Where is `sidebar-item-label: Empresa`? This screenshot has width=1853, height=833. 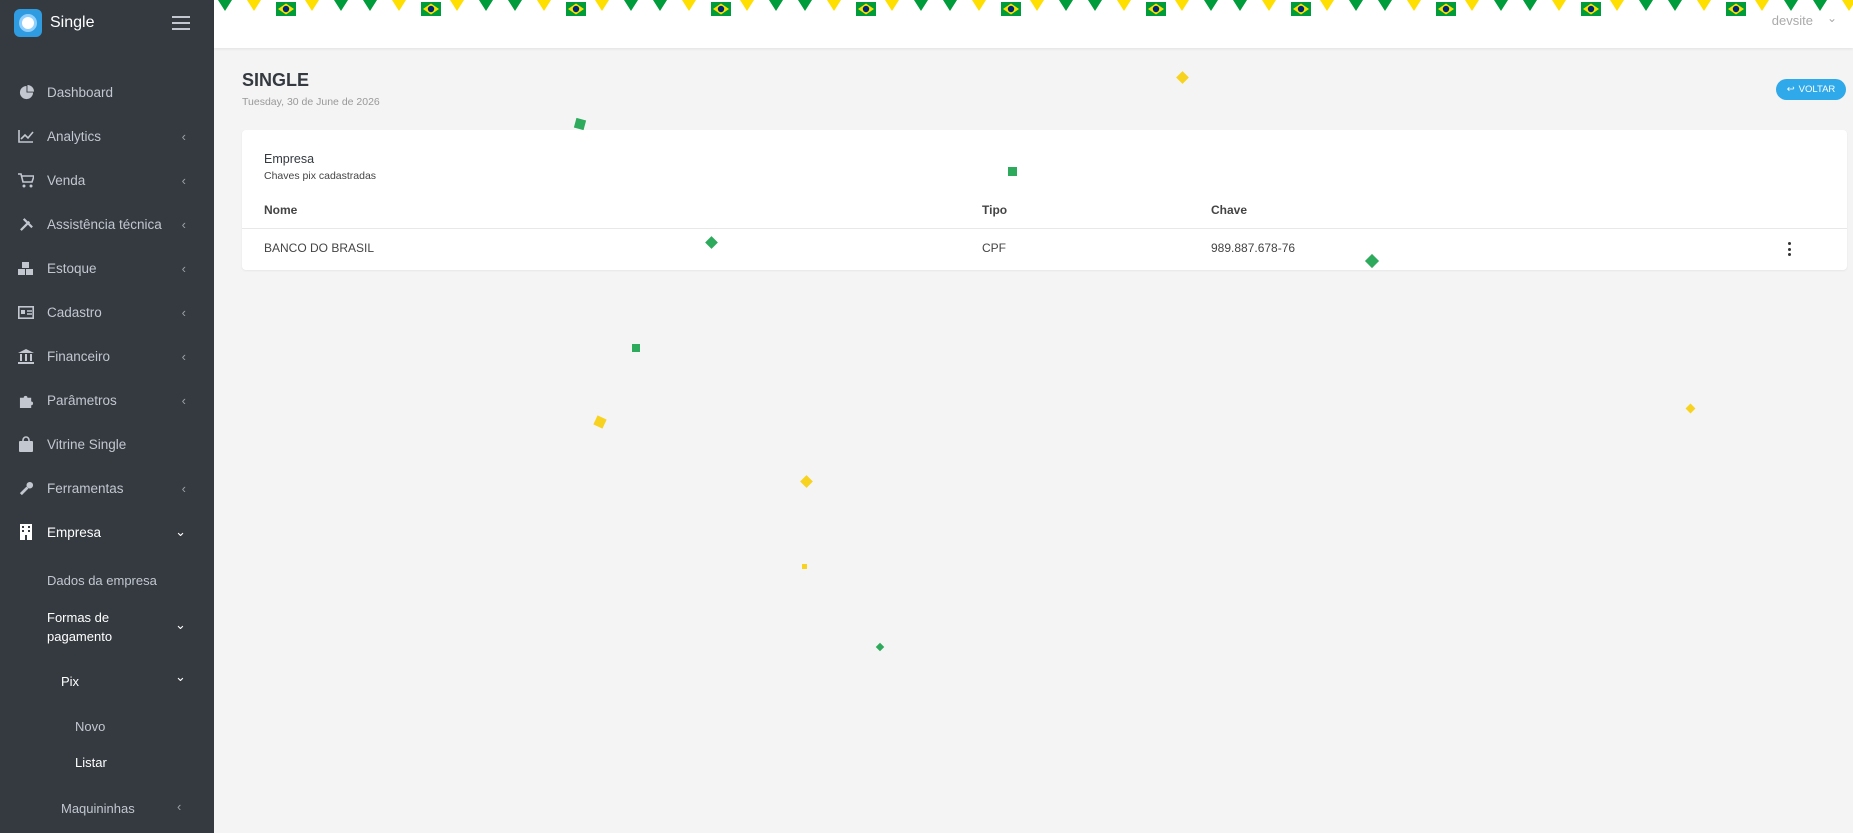
sidebar-item-label: Empresa is located at coordinates (74, 532).